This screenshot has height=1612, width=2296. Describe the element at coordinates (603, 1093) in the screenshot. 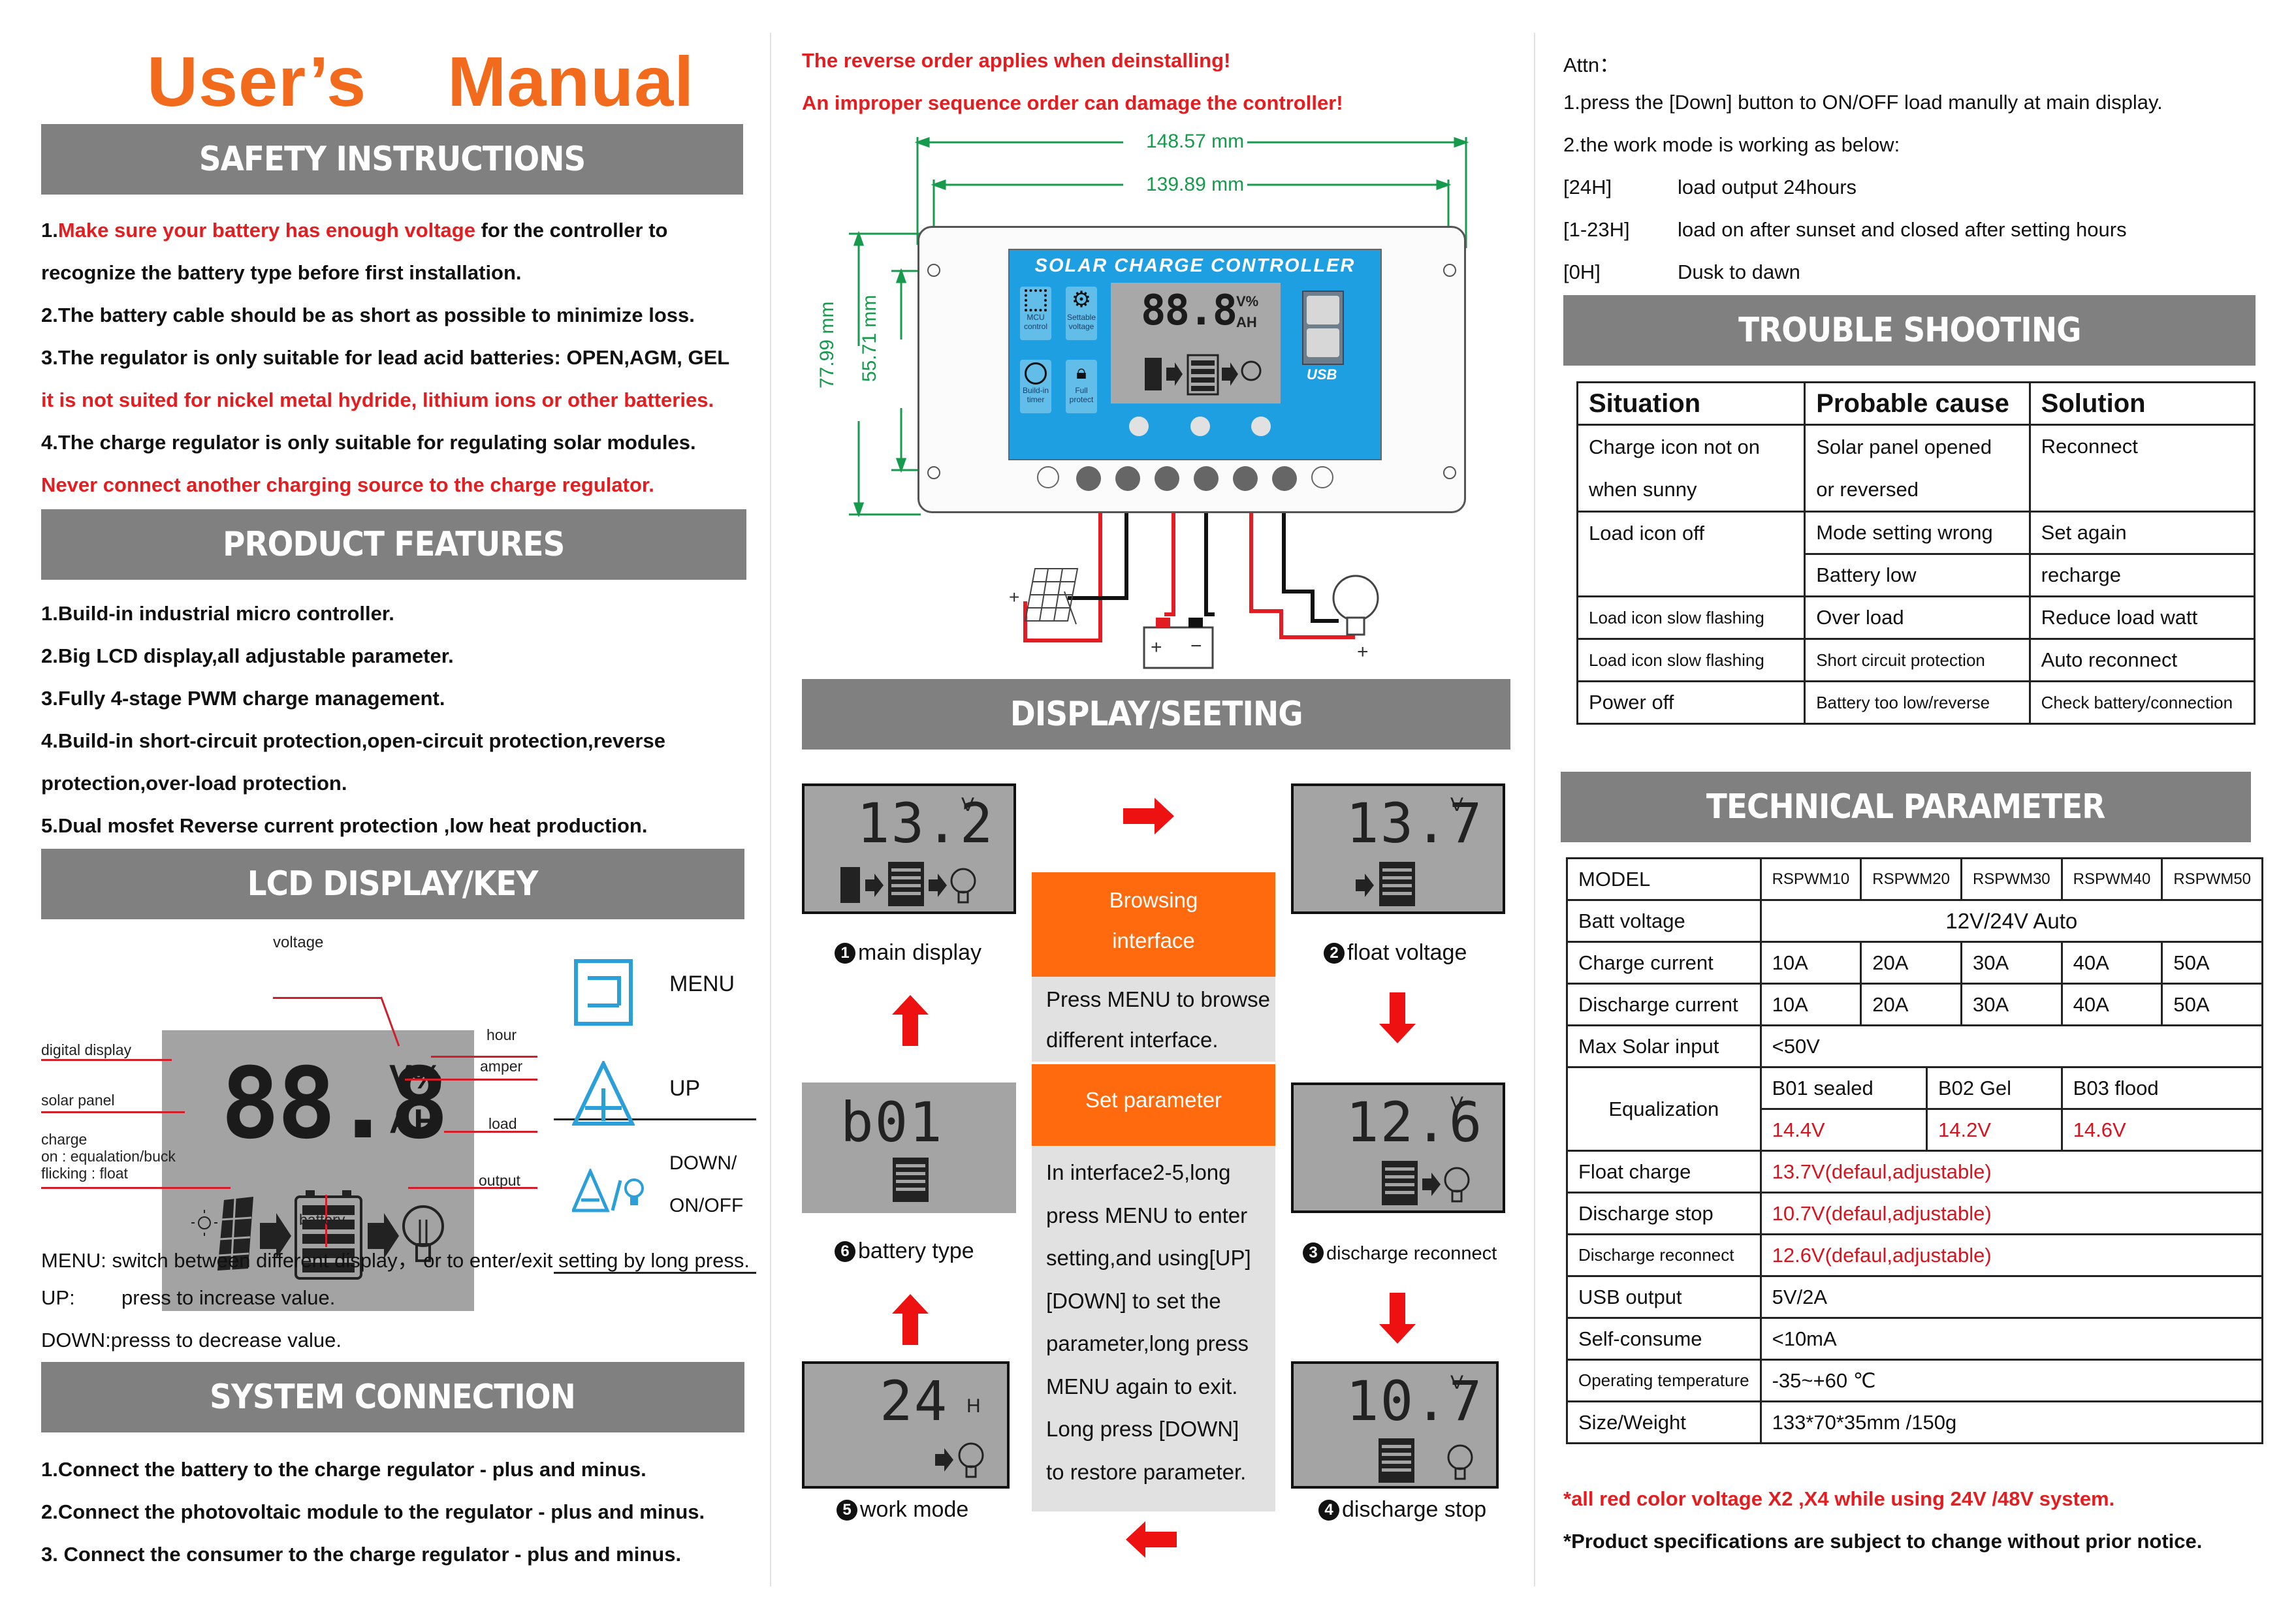

I see `up-icon` at that location.